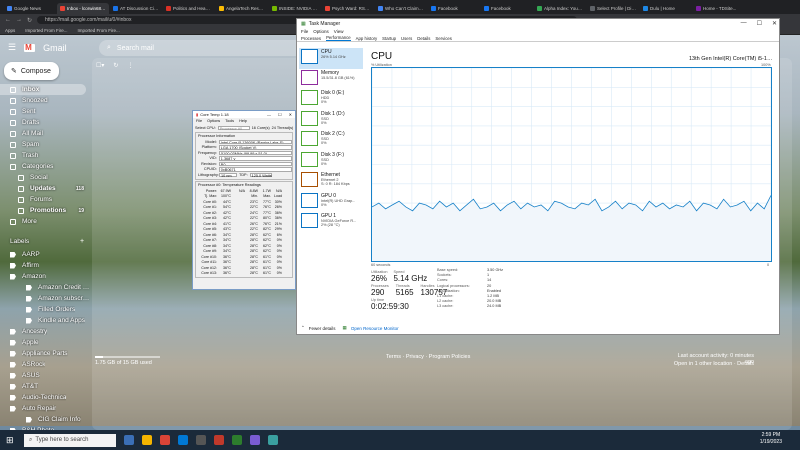  What do you see at coordinates (233, 127) in the screenshot?
I see `processor-select: Processor #0` at bounding box center [233, 127].